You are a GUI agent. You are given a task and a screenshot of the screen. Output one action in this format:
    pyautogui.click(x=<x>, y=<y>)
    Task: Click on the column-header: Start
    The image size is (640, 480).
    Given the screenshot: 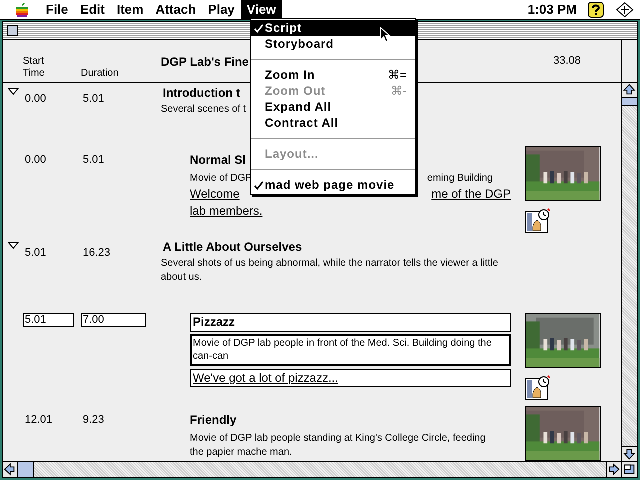 What is the action you would take?
    pyautogui.click(x=34, y=62)
    